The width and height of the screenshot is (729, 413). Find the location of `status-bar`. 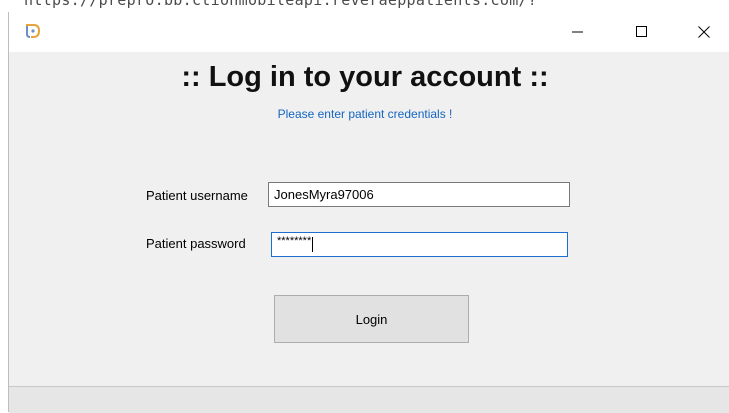

status-bar is located at coordinates (369, 399).